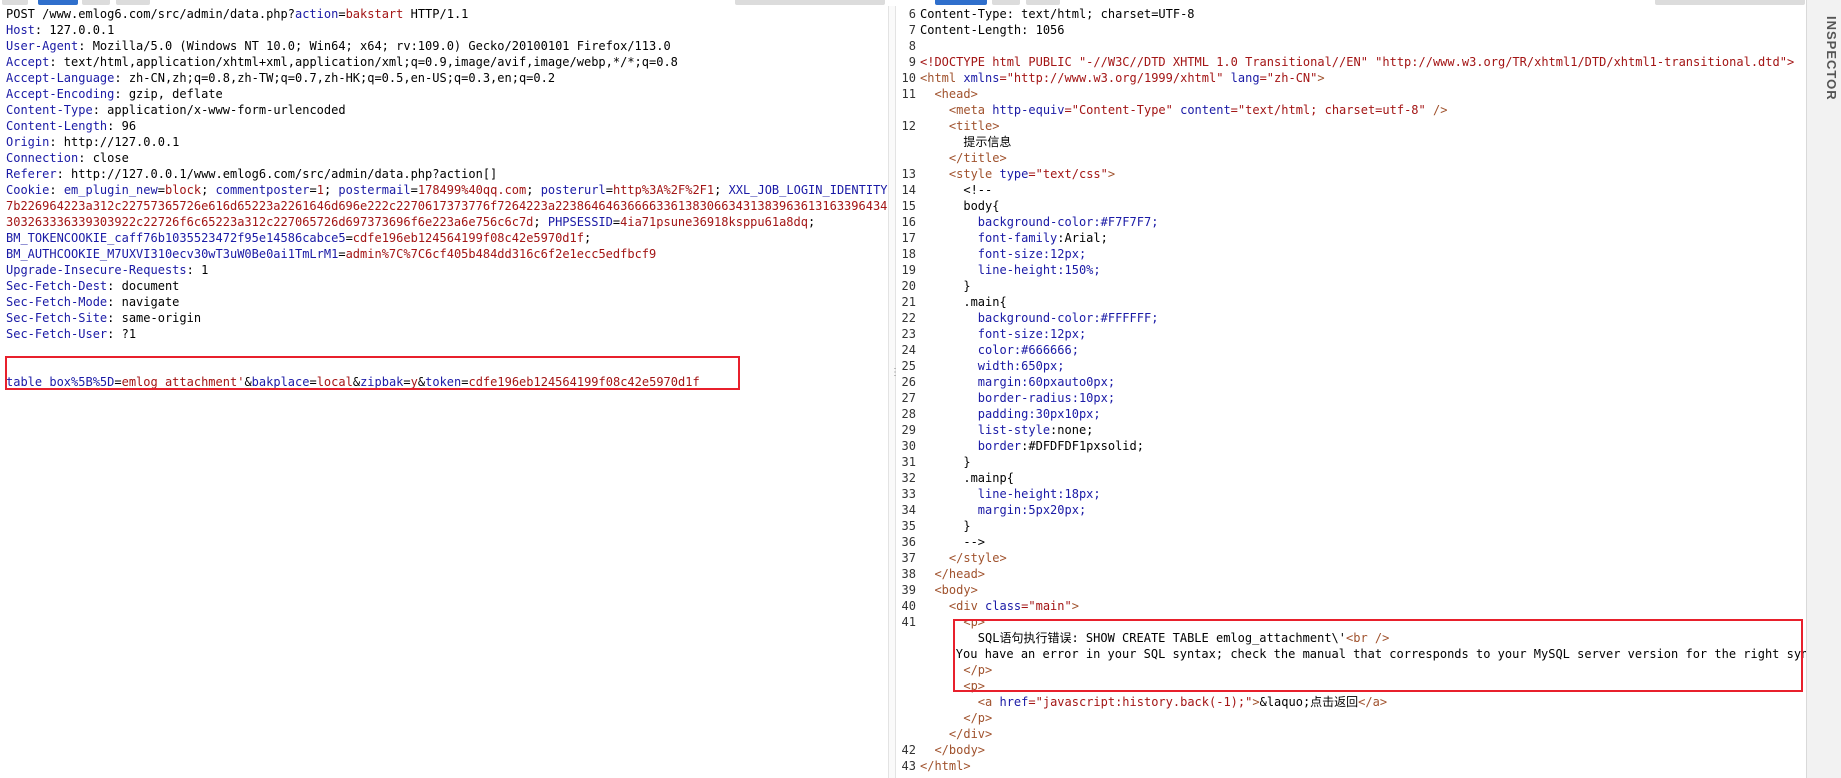 The image size is (1841, 778). What do you see at coordinates (1350, 414) in the screenshot?
I see `response-line: 28 padding:30px10px;` at bounding box center [1350, 414].